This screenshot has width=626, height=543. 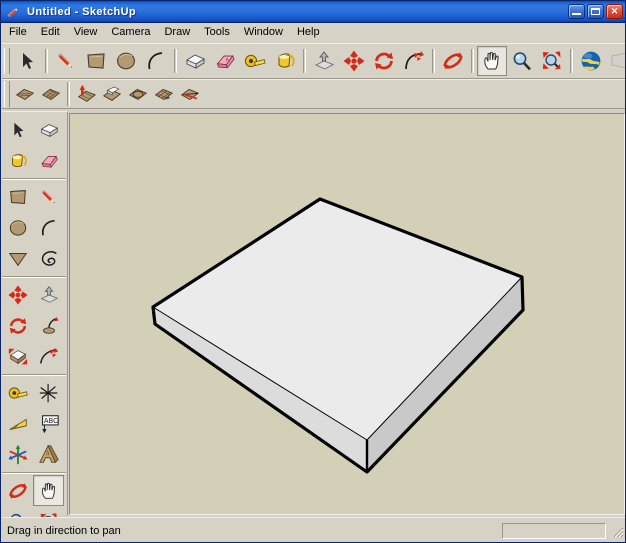 I want to click on 3d-text-icon, so click(x=48, y=453).